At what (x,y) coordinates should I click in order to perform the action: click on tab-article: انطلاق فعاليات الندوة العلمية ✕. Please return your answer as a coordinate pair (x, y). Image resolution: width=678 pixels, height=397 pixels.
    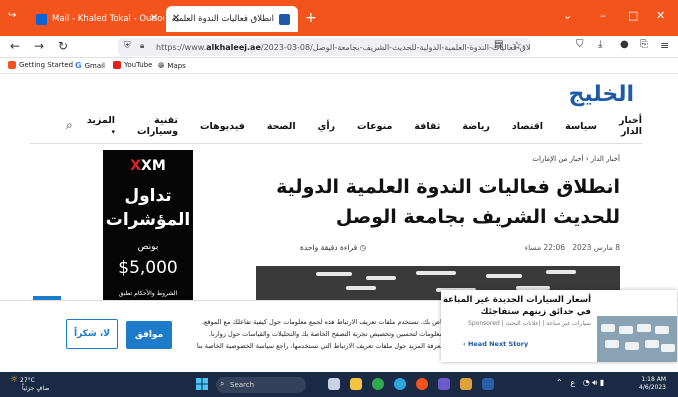
    Looking at the image, I should click on (232, 19).